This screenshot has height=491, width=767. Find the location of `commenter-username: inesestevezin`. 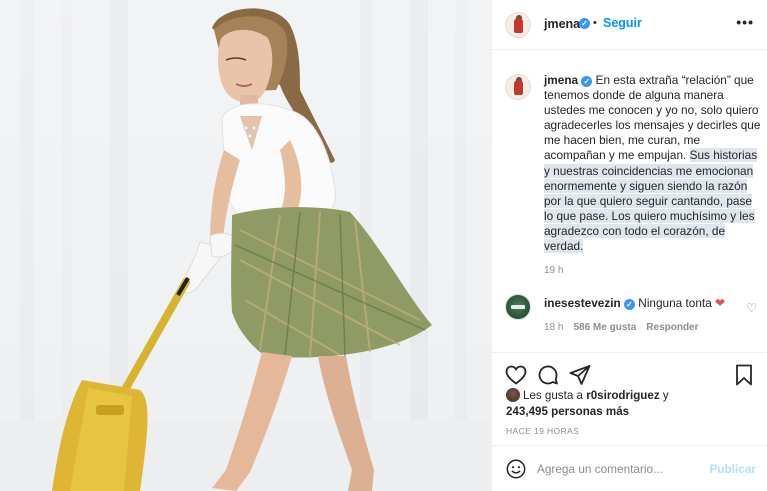

commenter-username: inesestevezin is located at coordinates (582, 303).